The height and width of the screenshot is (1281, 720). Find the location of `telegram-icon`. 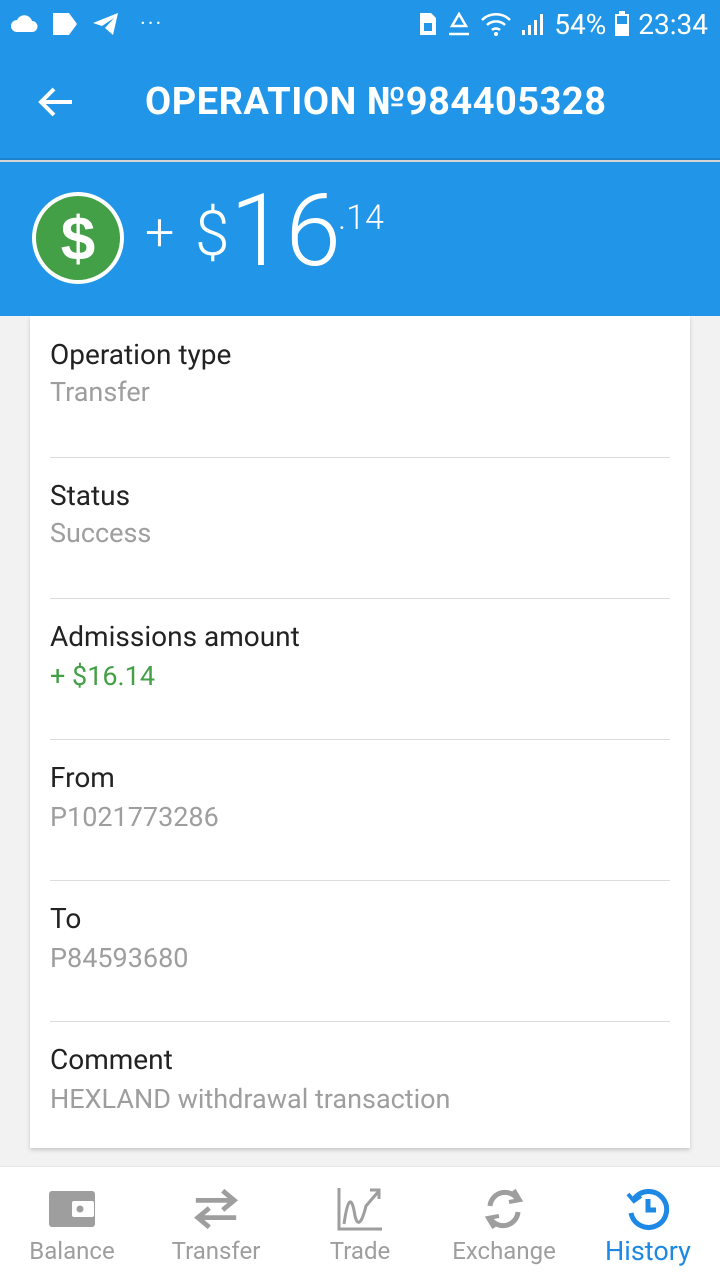

telegram-icon is located at coordinates (106, 24).